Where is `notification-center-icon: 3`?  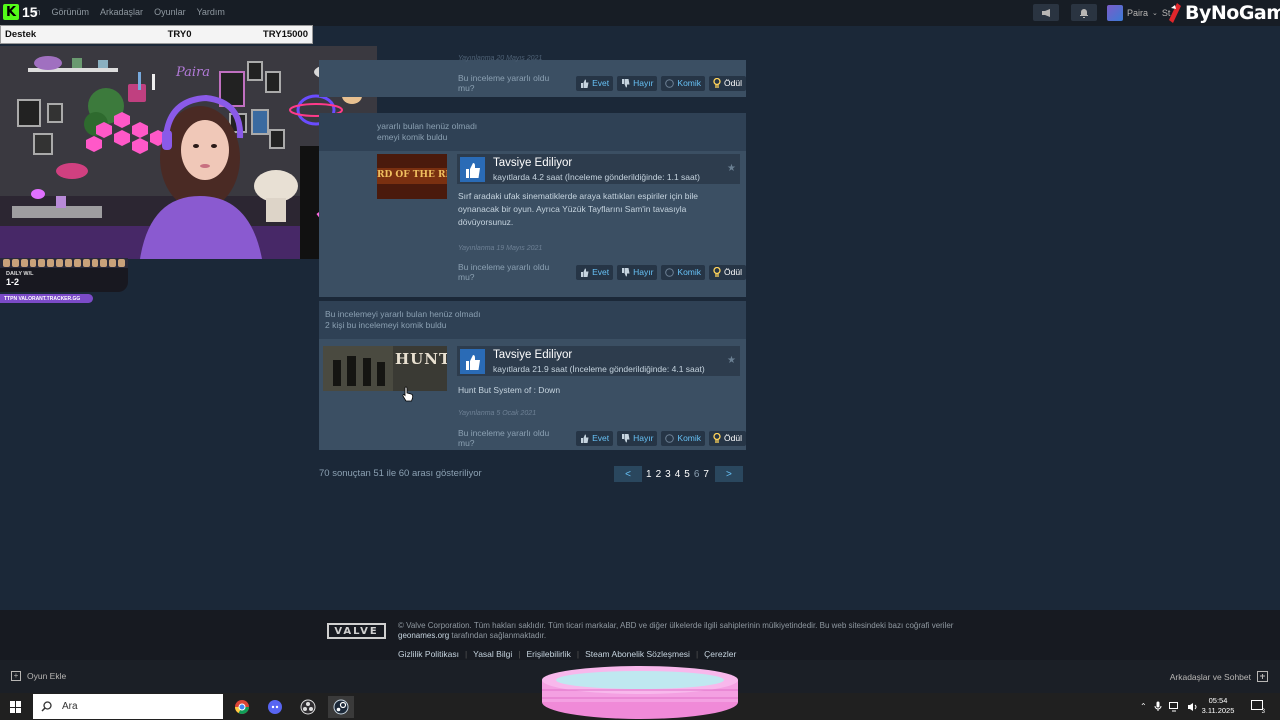
notification-center-icon: 3 is located at coordinates (1258, 707).